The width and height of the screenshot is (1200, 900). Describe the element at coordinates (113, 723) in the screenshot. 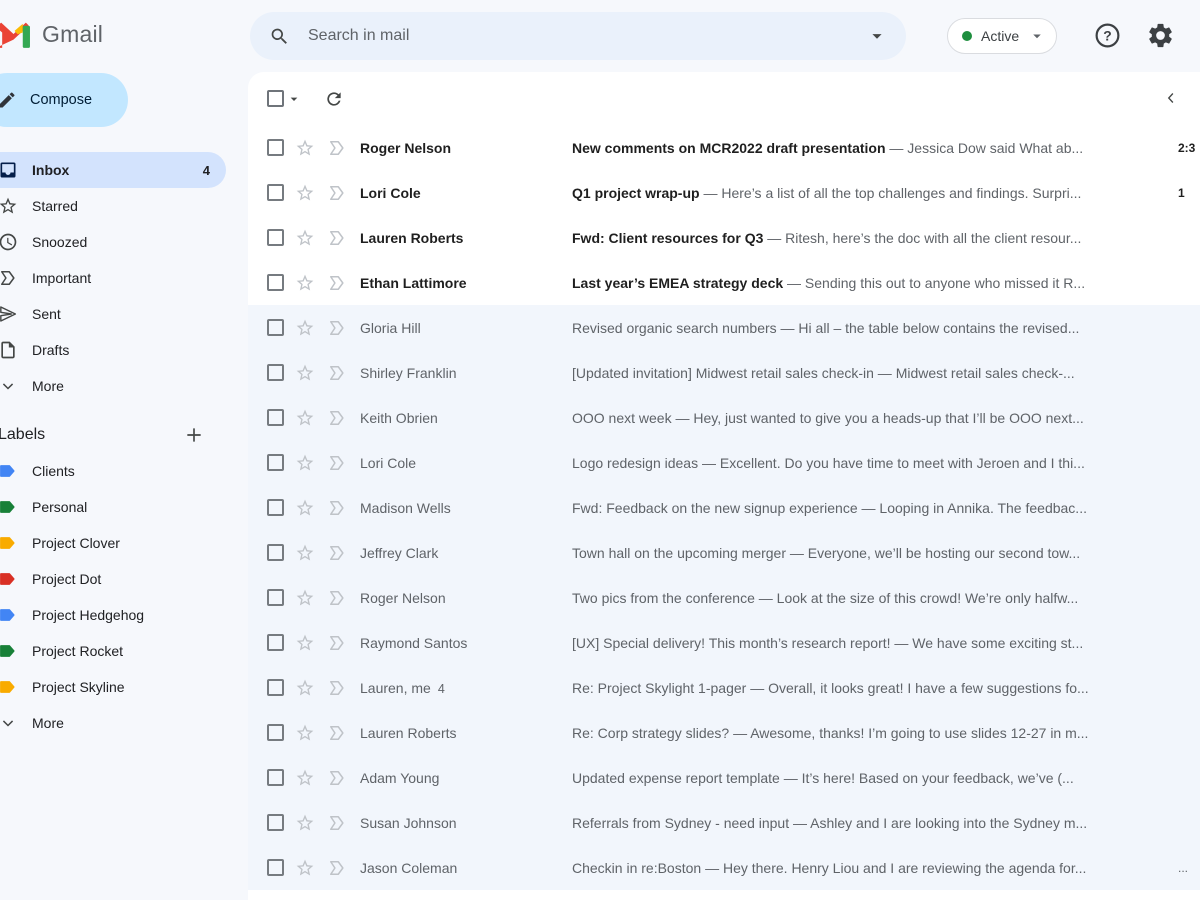

I see `sidebar-label-more: More` at that location.